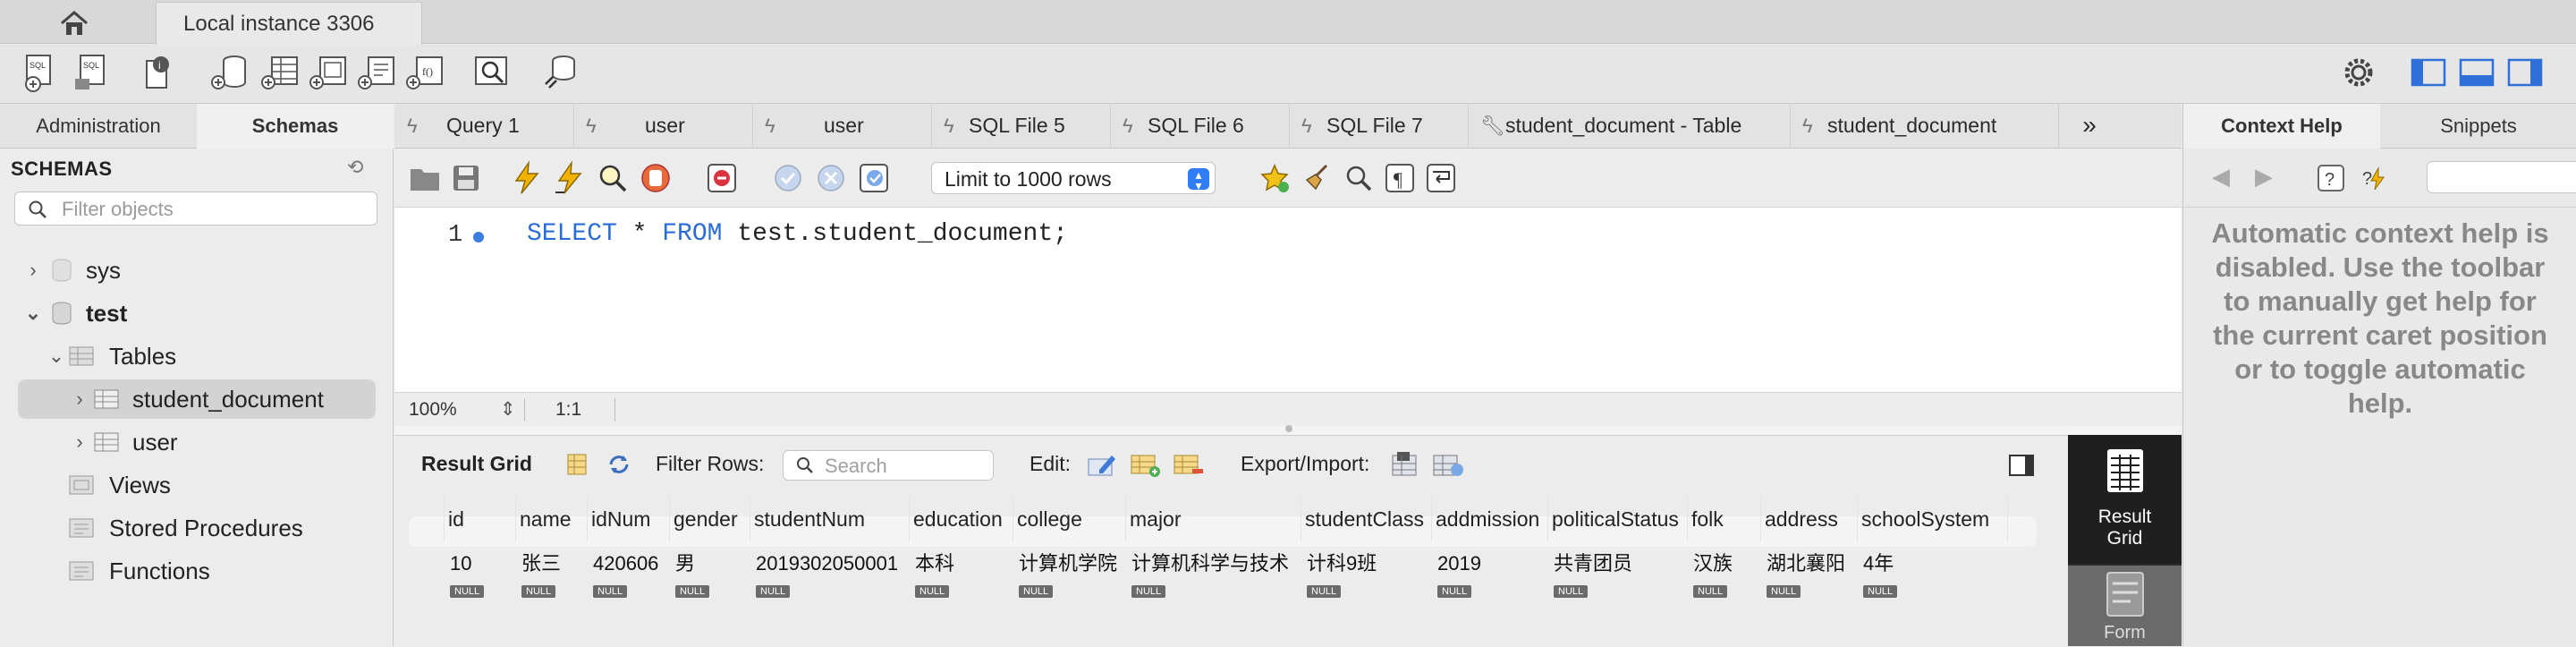 This screenshot has width=2576, height=647. I want to click on back-arrow-icon: ◀, so click(2221, 177).